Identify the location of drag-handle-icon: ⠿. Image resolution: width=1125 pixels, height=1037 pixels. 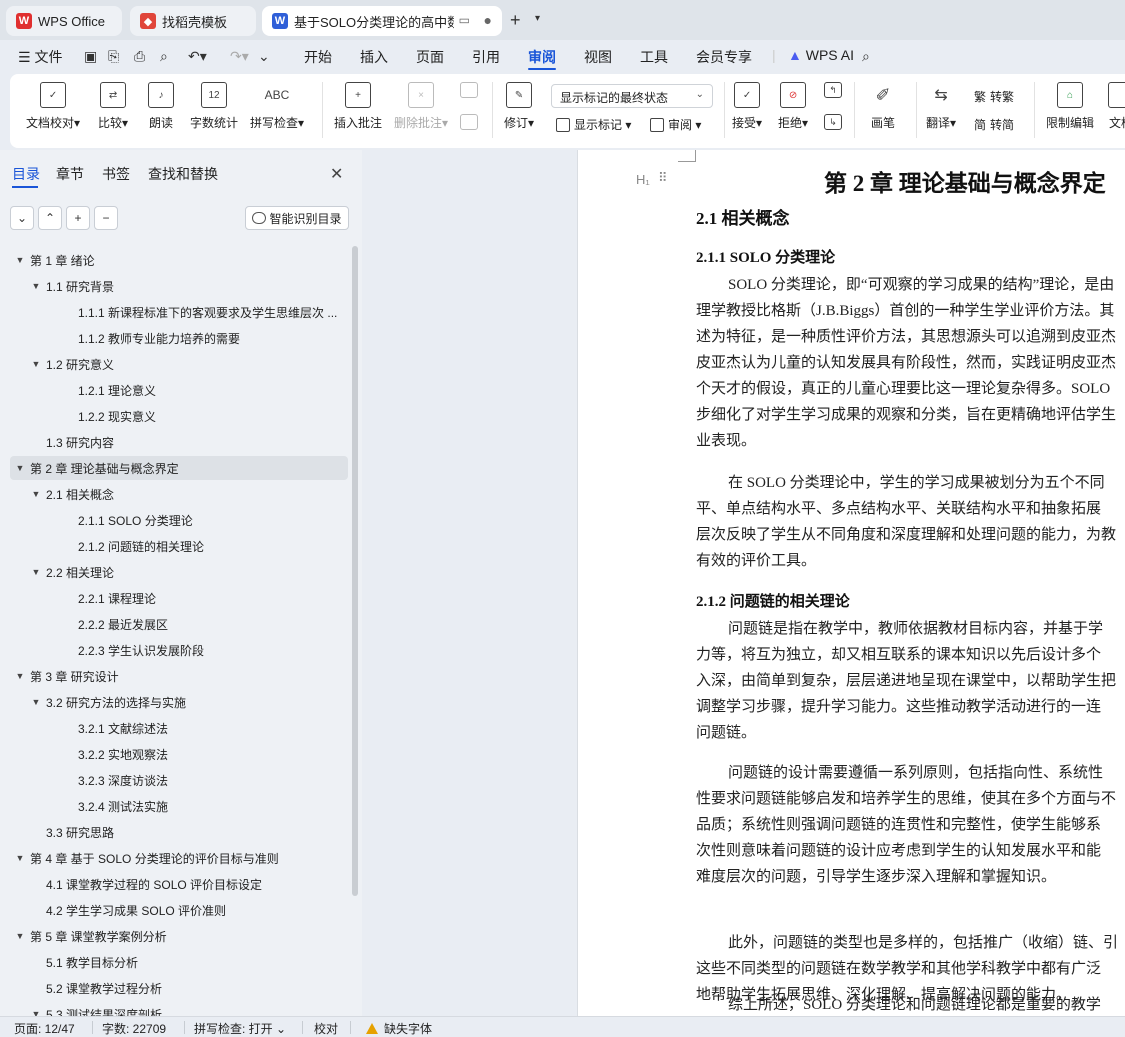
(662, 178).